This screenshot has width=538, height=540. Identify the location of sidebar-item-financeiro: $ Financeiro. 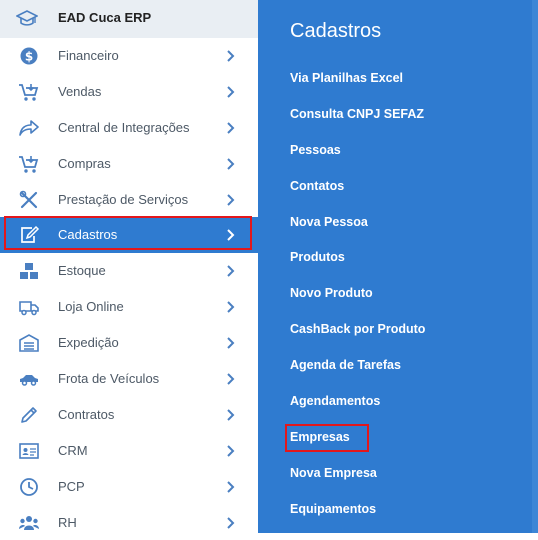
(129, 56).